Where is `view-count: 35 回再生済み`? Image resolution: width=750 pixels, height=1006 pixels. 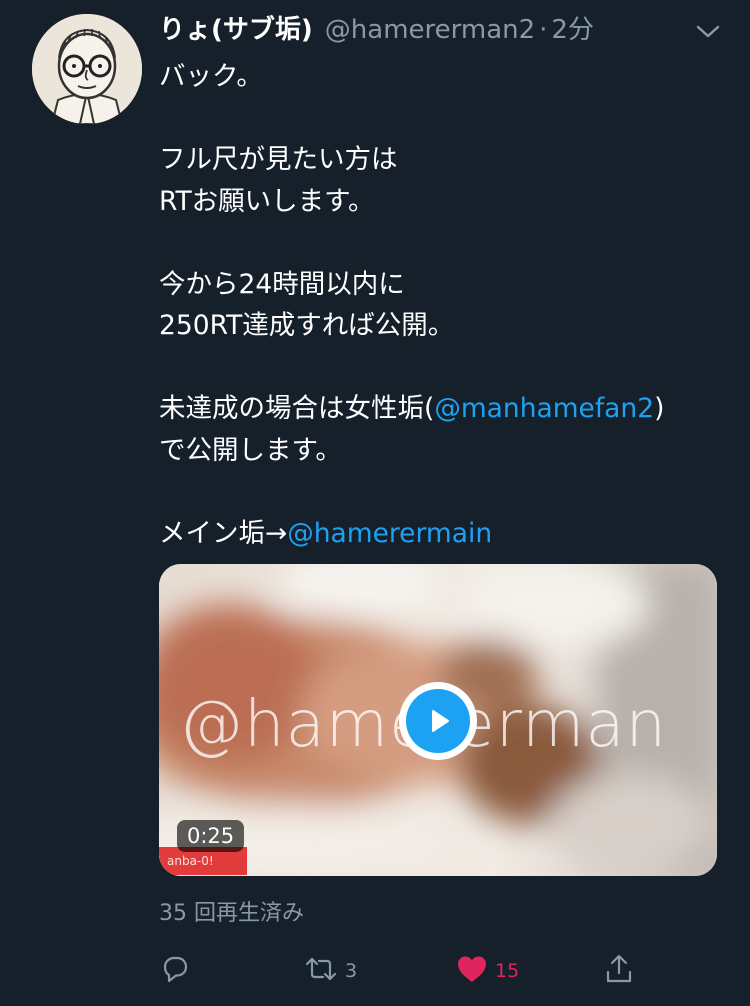
view-count: 35 回再生済み is located at coordinates (231, 913).